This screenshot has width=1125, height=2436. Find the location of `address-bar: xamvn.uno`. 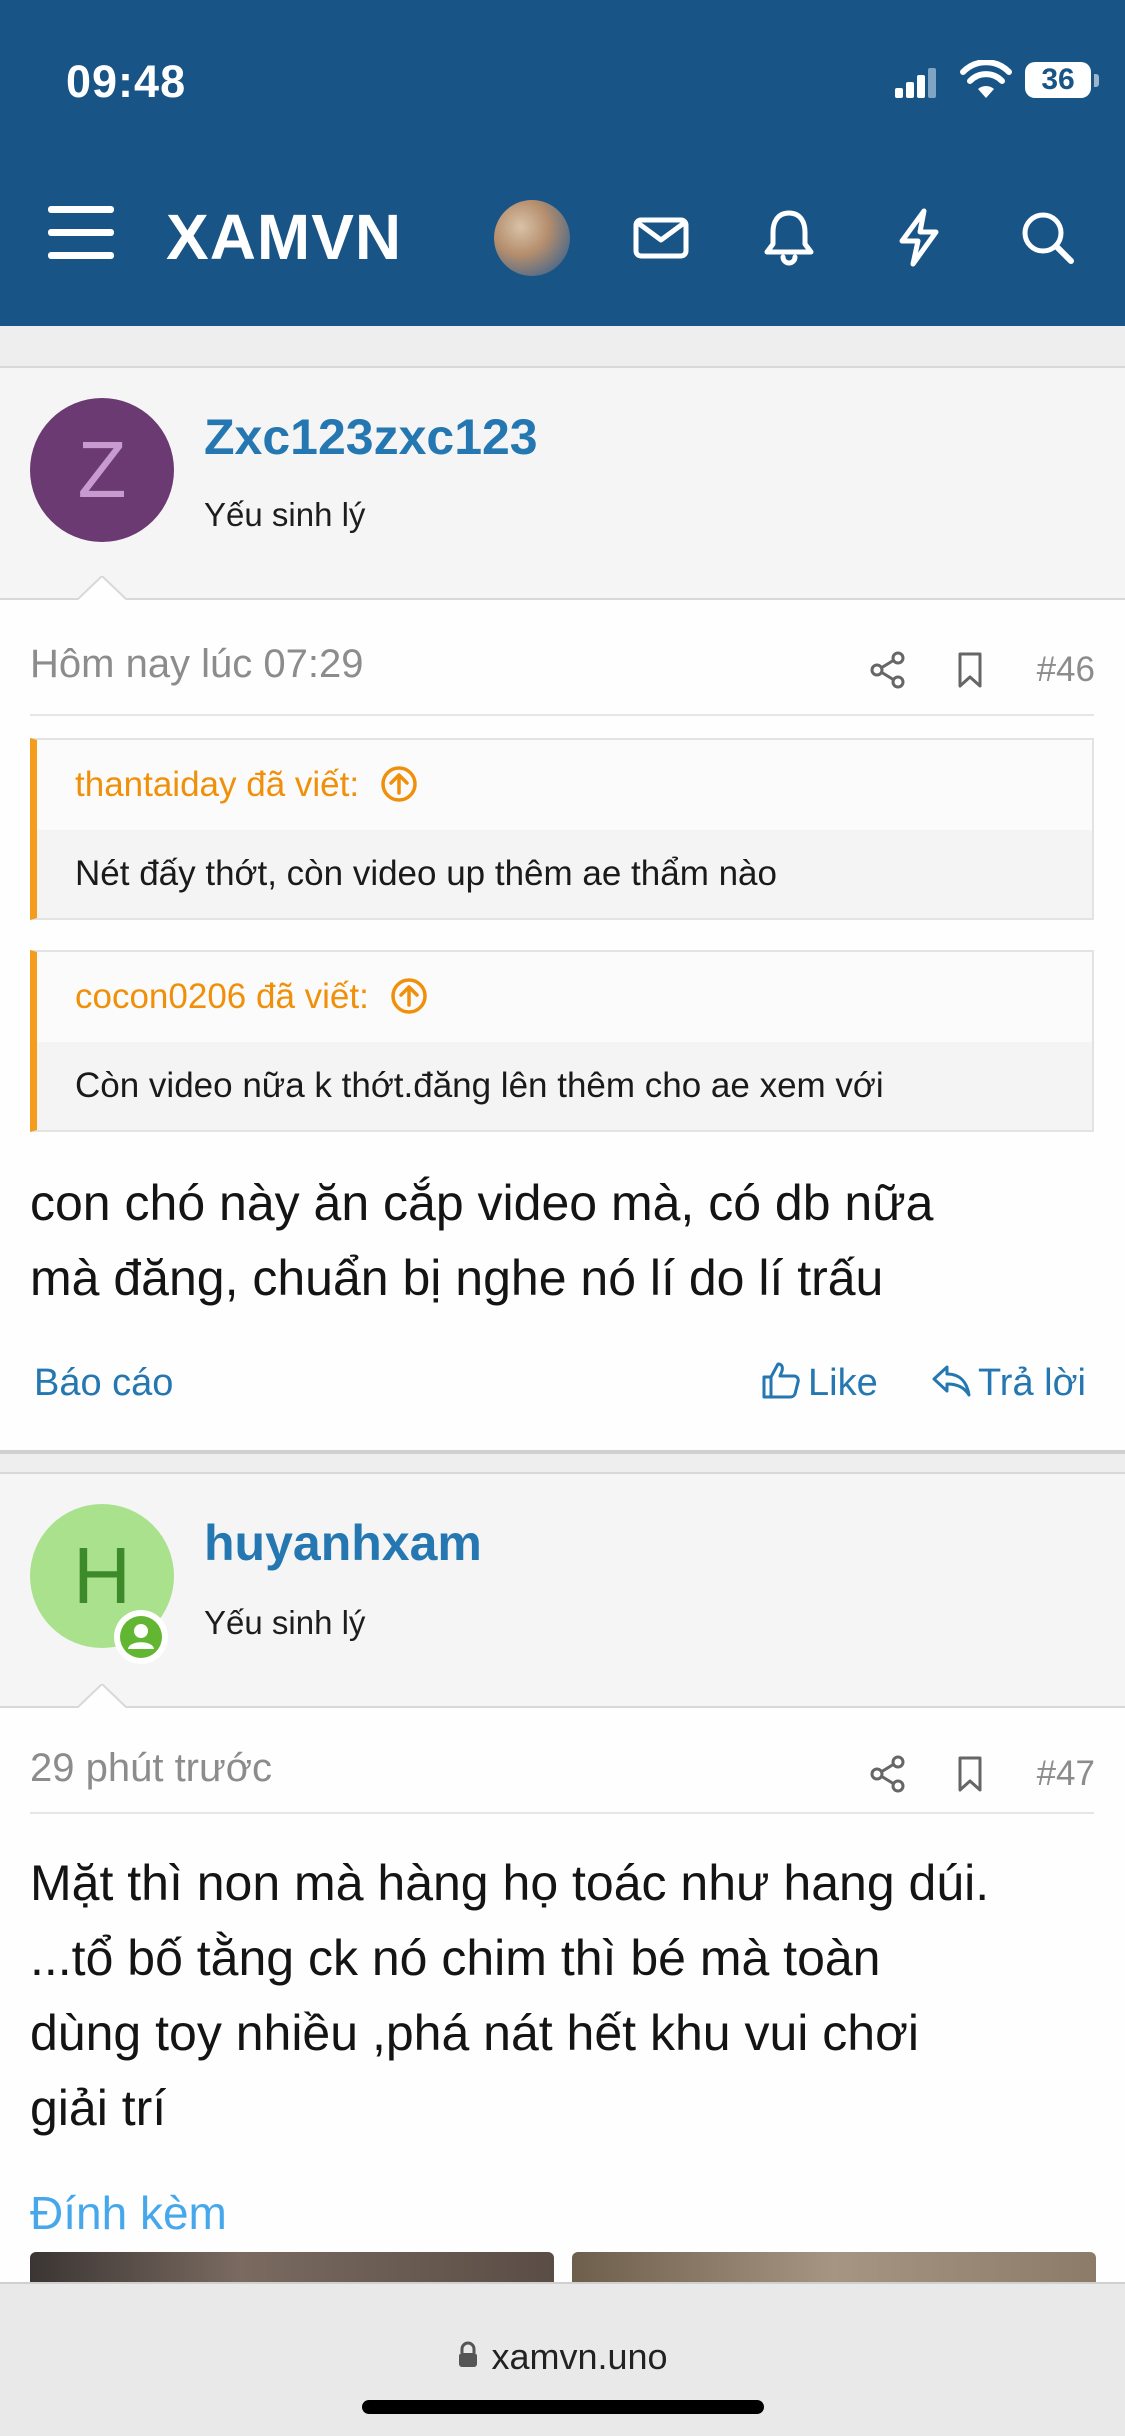

address-bar: xamvn.uno is located at coordinates (562, 2357).